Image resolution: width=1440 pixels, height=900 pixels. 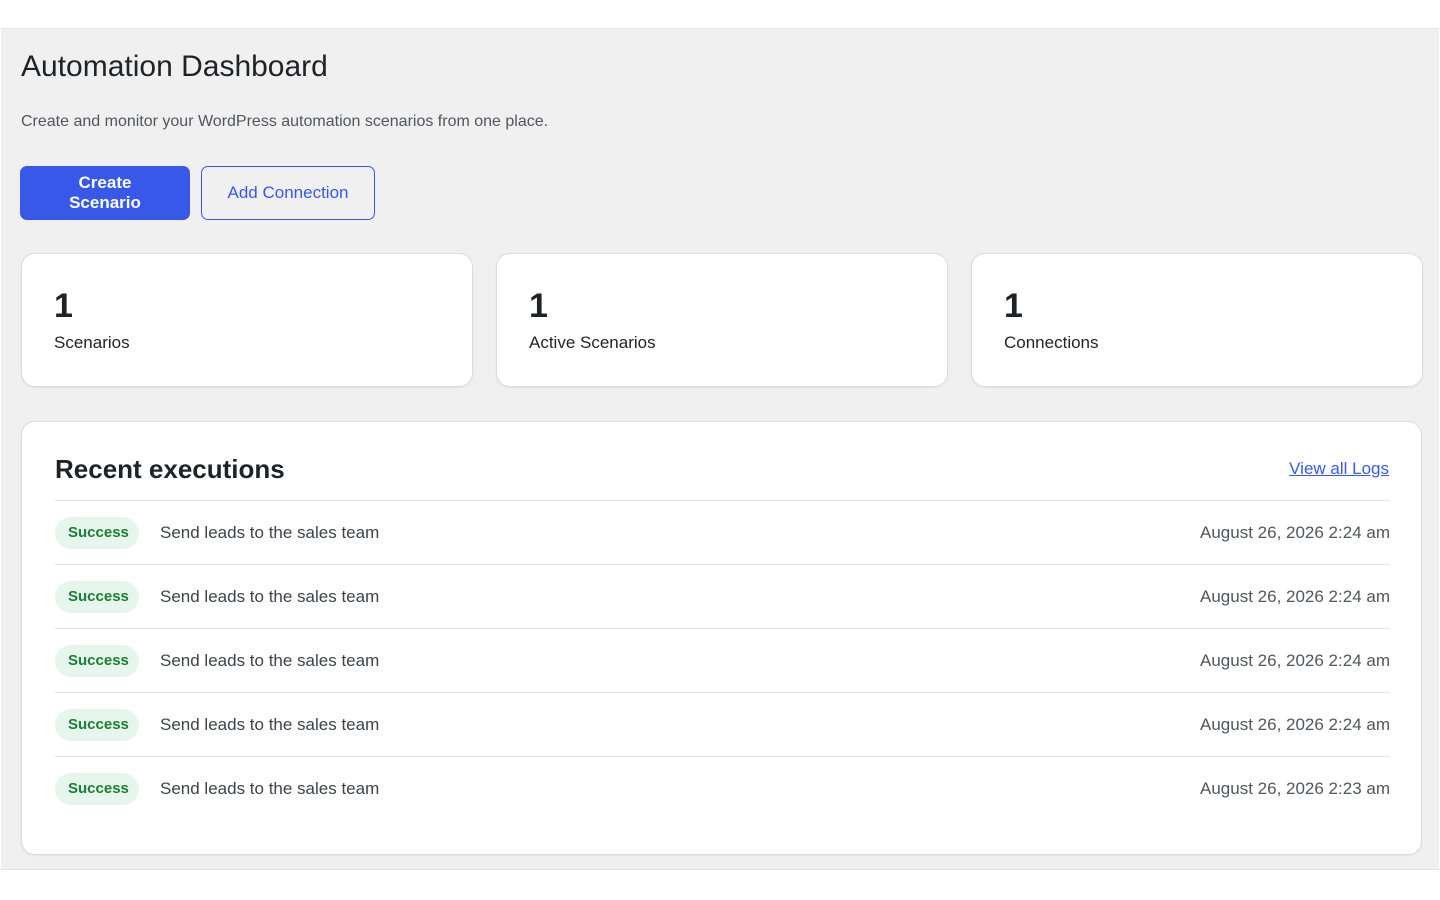 I want to click on create-scenario-button: Create Scenario, so click(x=105, y=193).